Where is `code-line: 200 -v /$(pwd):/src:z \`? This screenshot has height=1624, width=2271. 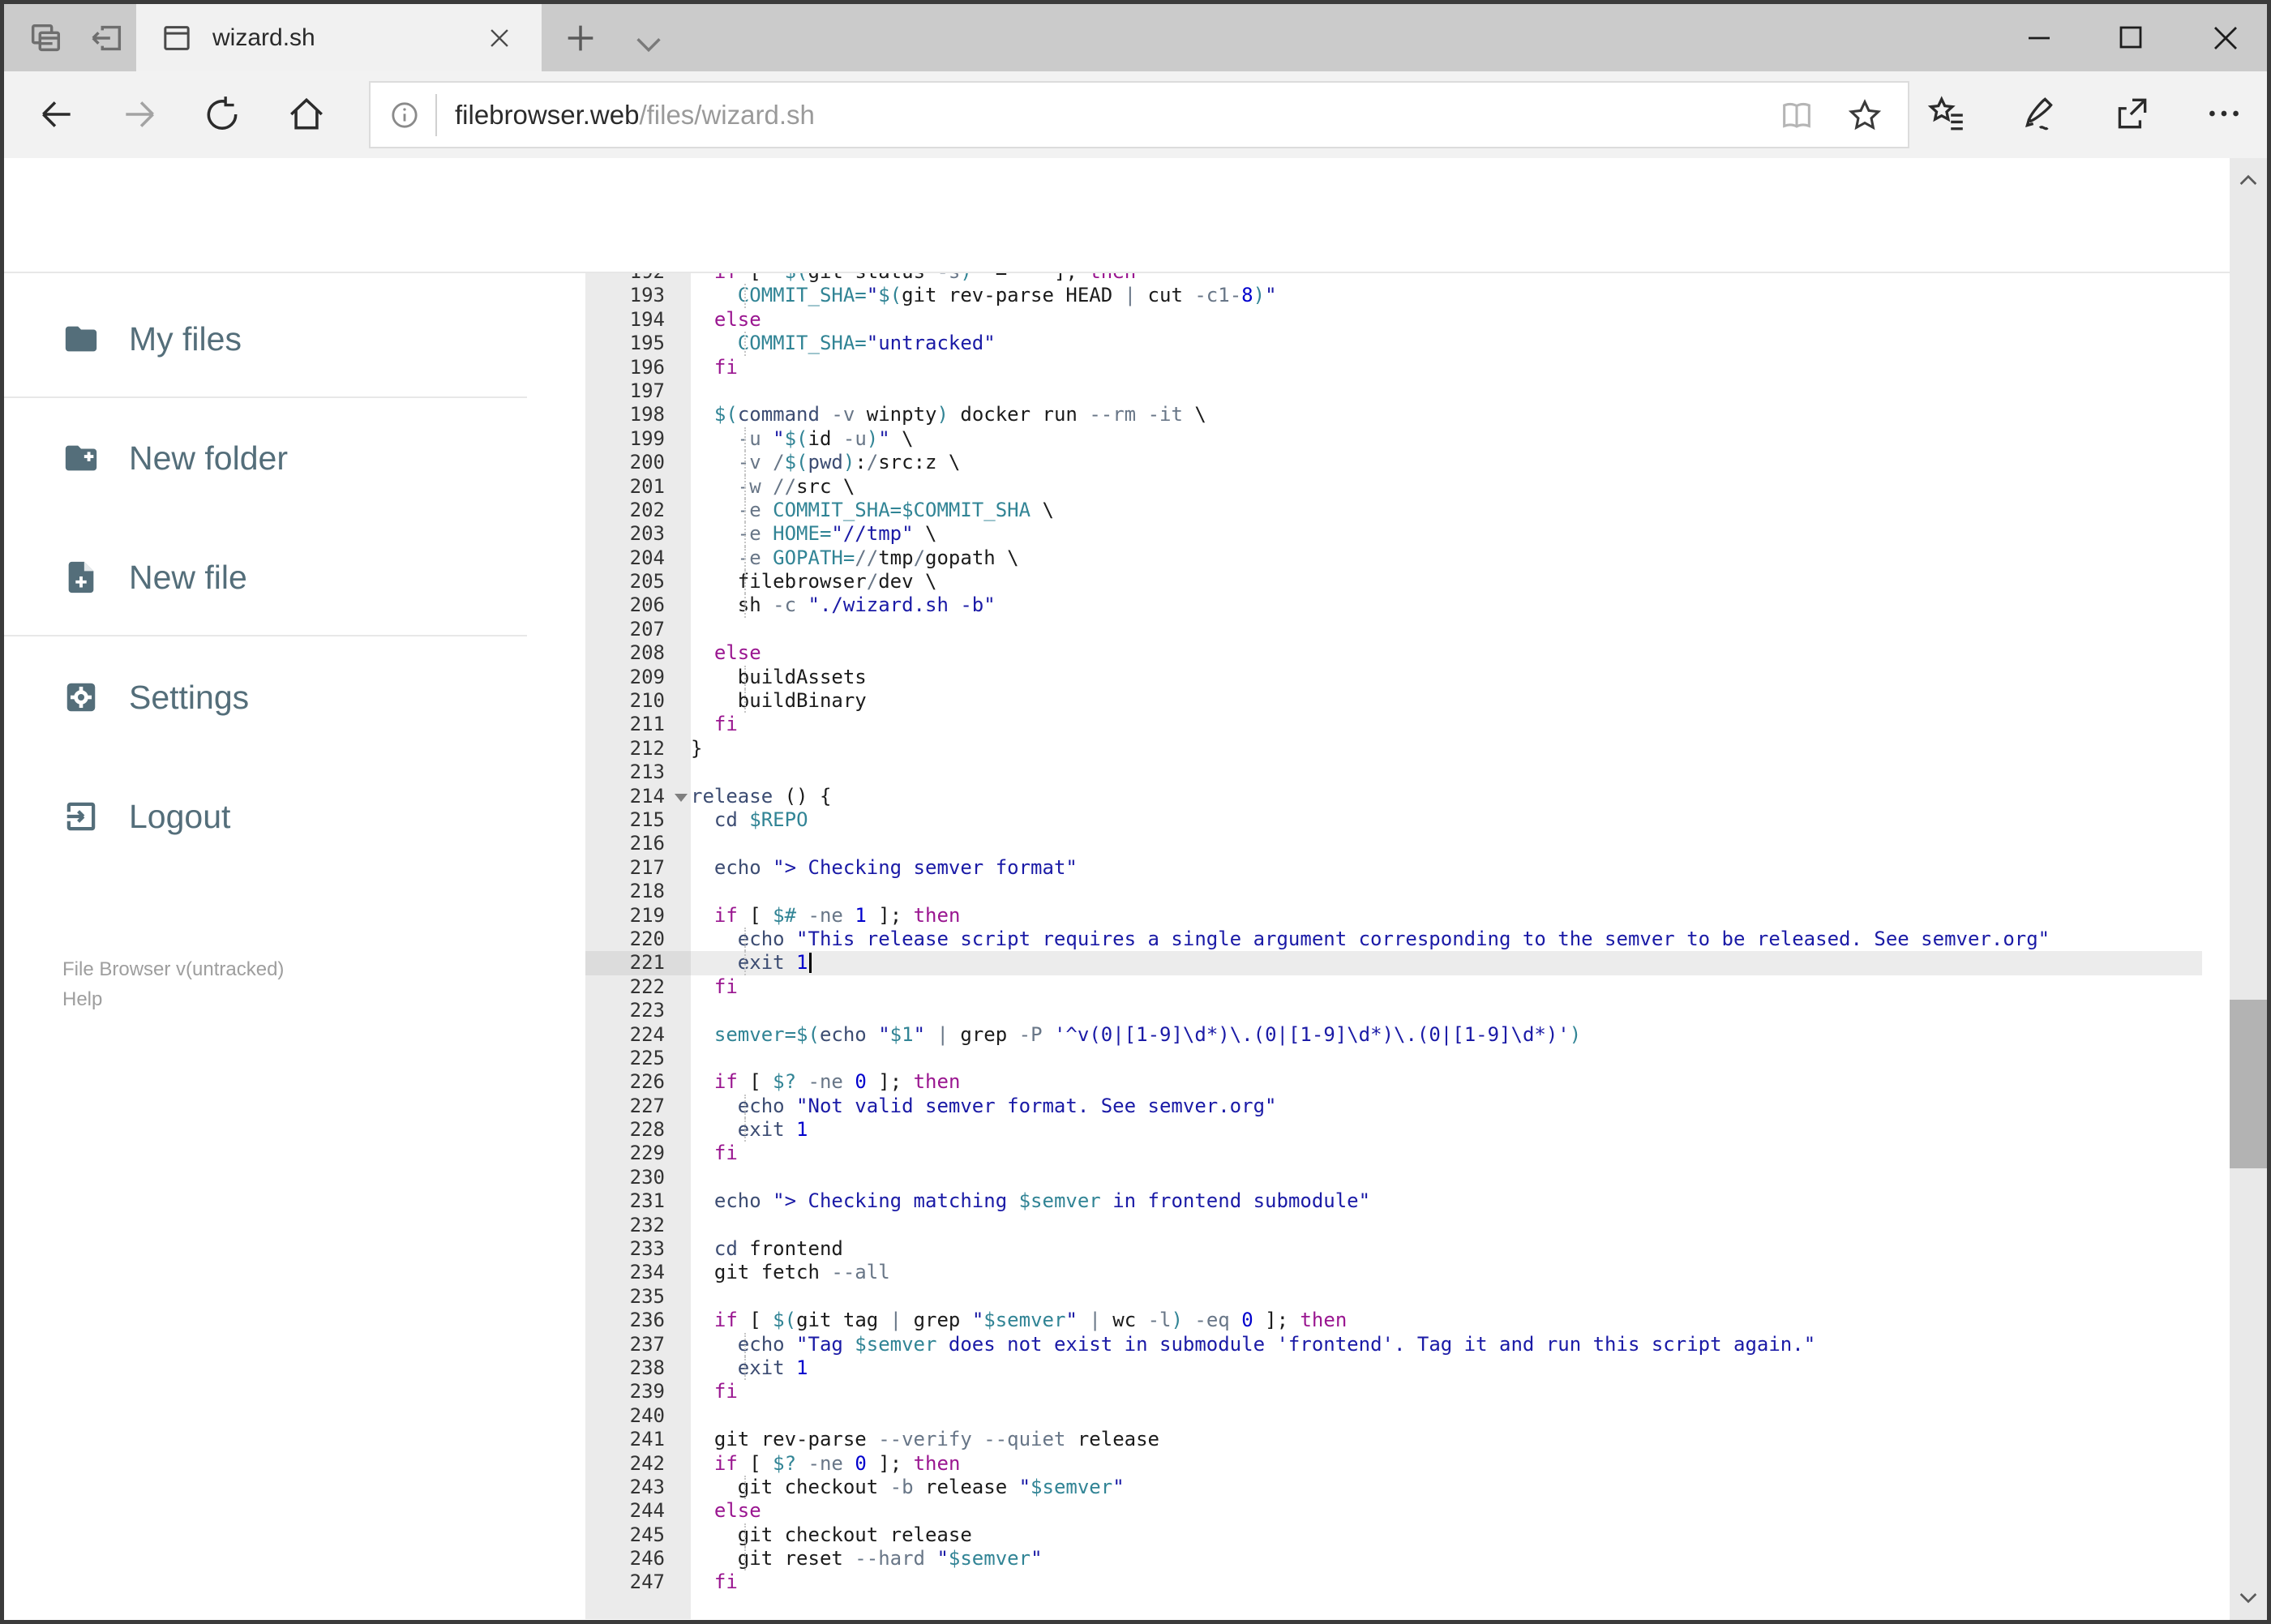 code-line: 200 -v /$(pwd):/src:z \ is located at coordinates (1364, 463).